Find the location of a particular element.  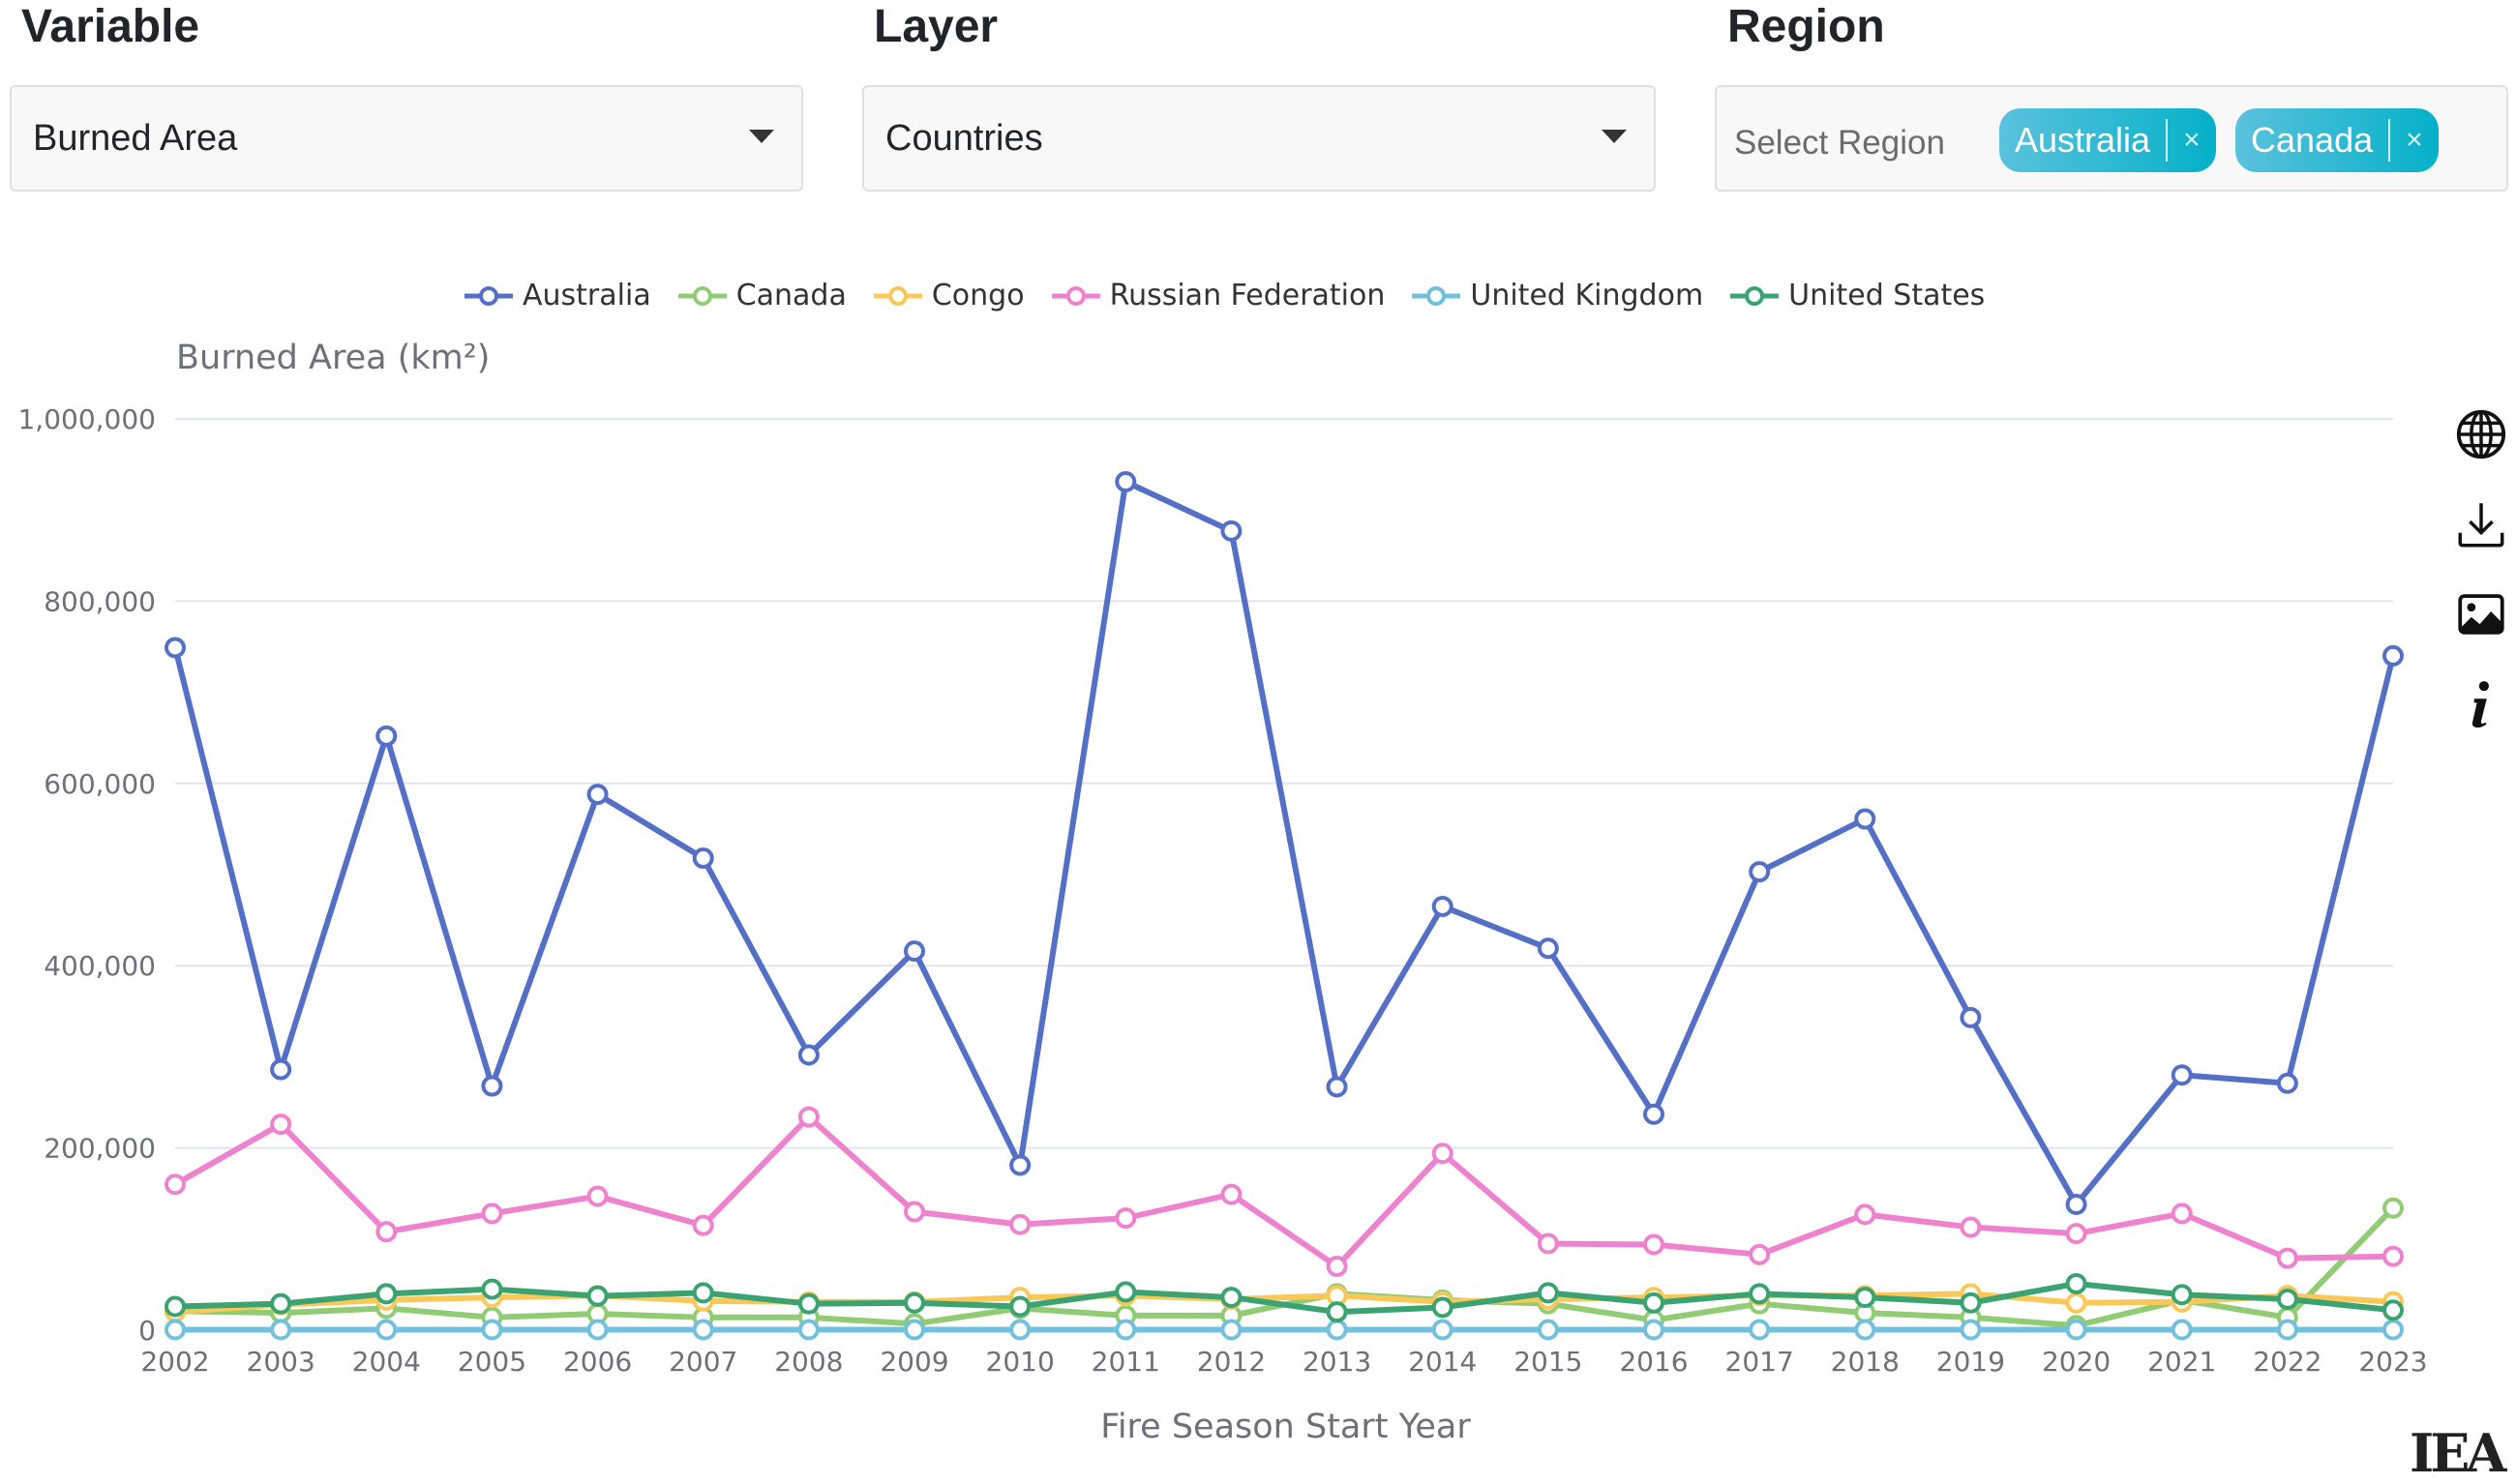

x-tick-label: 2010 is located at coordinates (1020, 1362).